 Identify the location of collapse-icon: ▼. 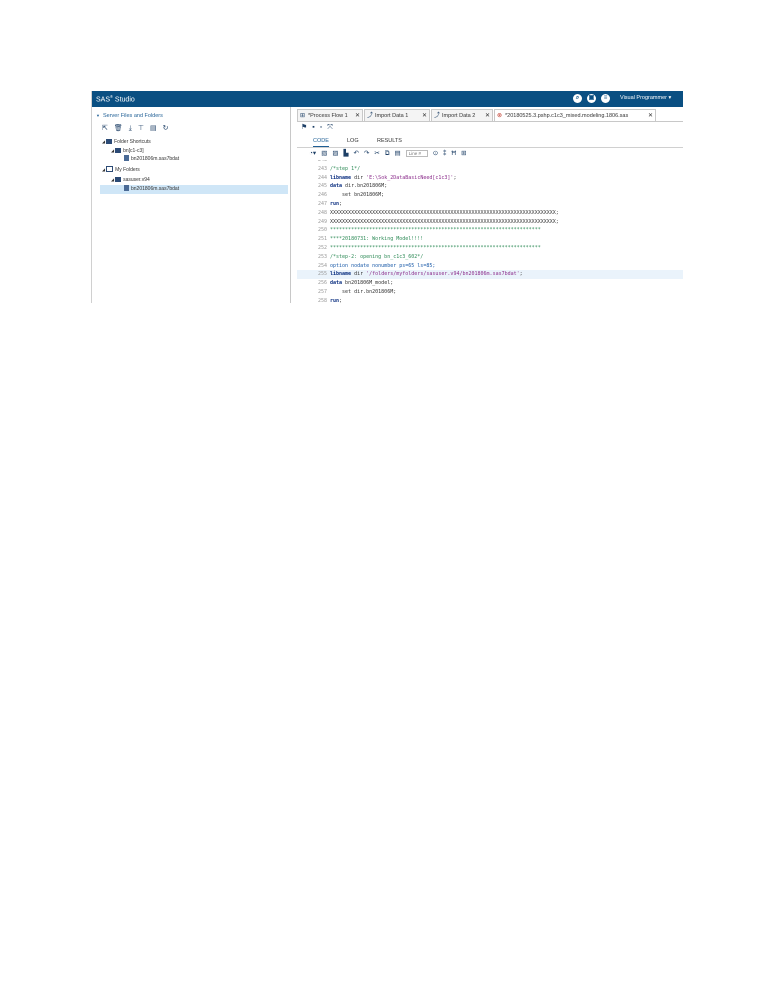
(98, 115).